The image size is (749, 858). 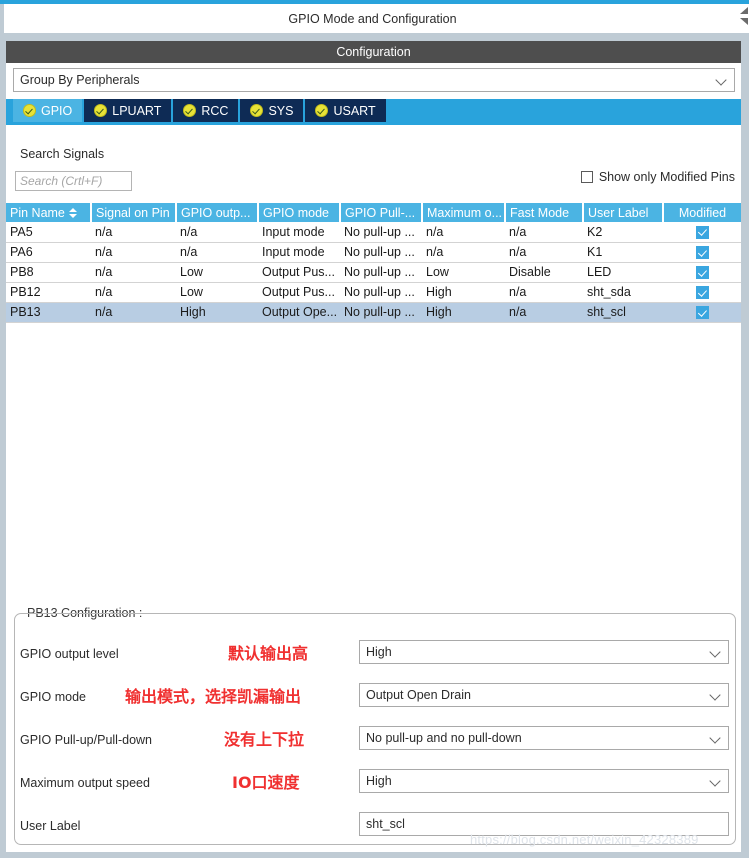 I want to click on cell-max-output: Low, so click(x=463, y=272).